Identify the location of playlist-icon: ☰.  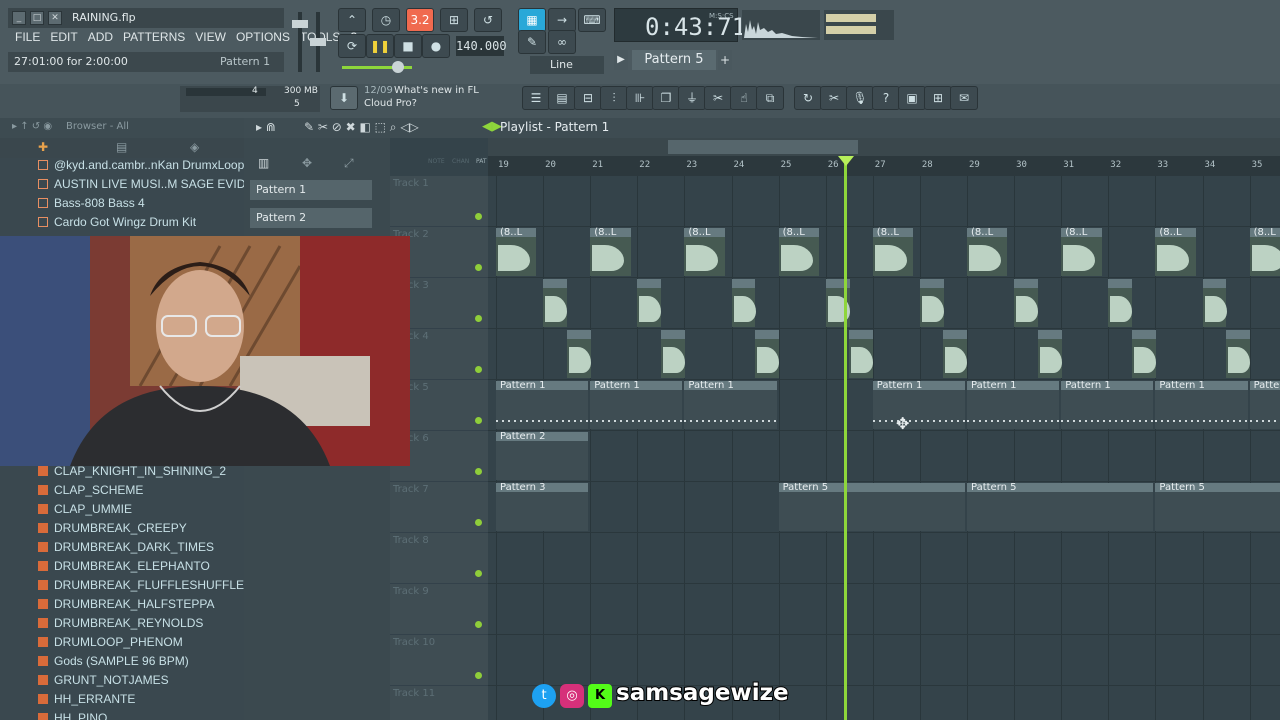
(536, 98).